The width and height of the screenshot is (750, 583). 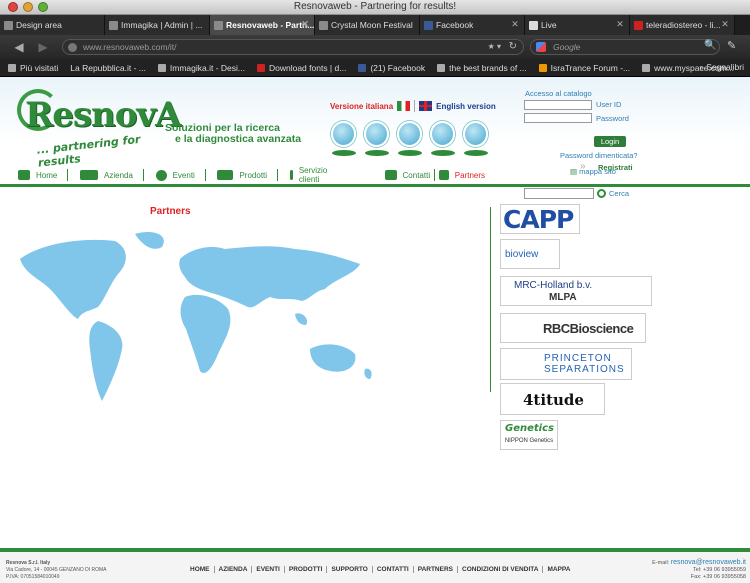 What do you see at coordinates (376, 138) in the screenshot?
I see `category-cell` at bounding box center [376, 138].